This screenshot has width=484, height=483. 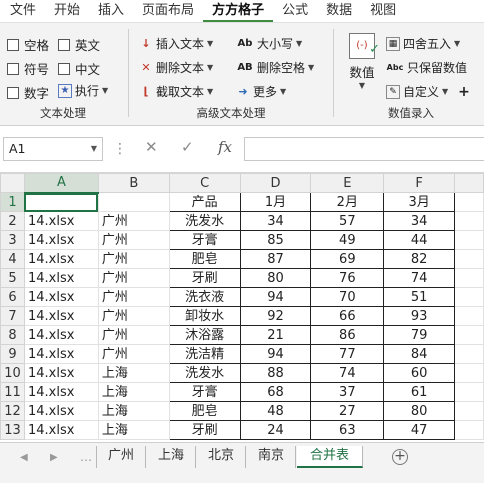 I want to click on tab-file: 文件, so click(x=22, y=11).